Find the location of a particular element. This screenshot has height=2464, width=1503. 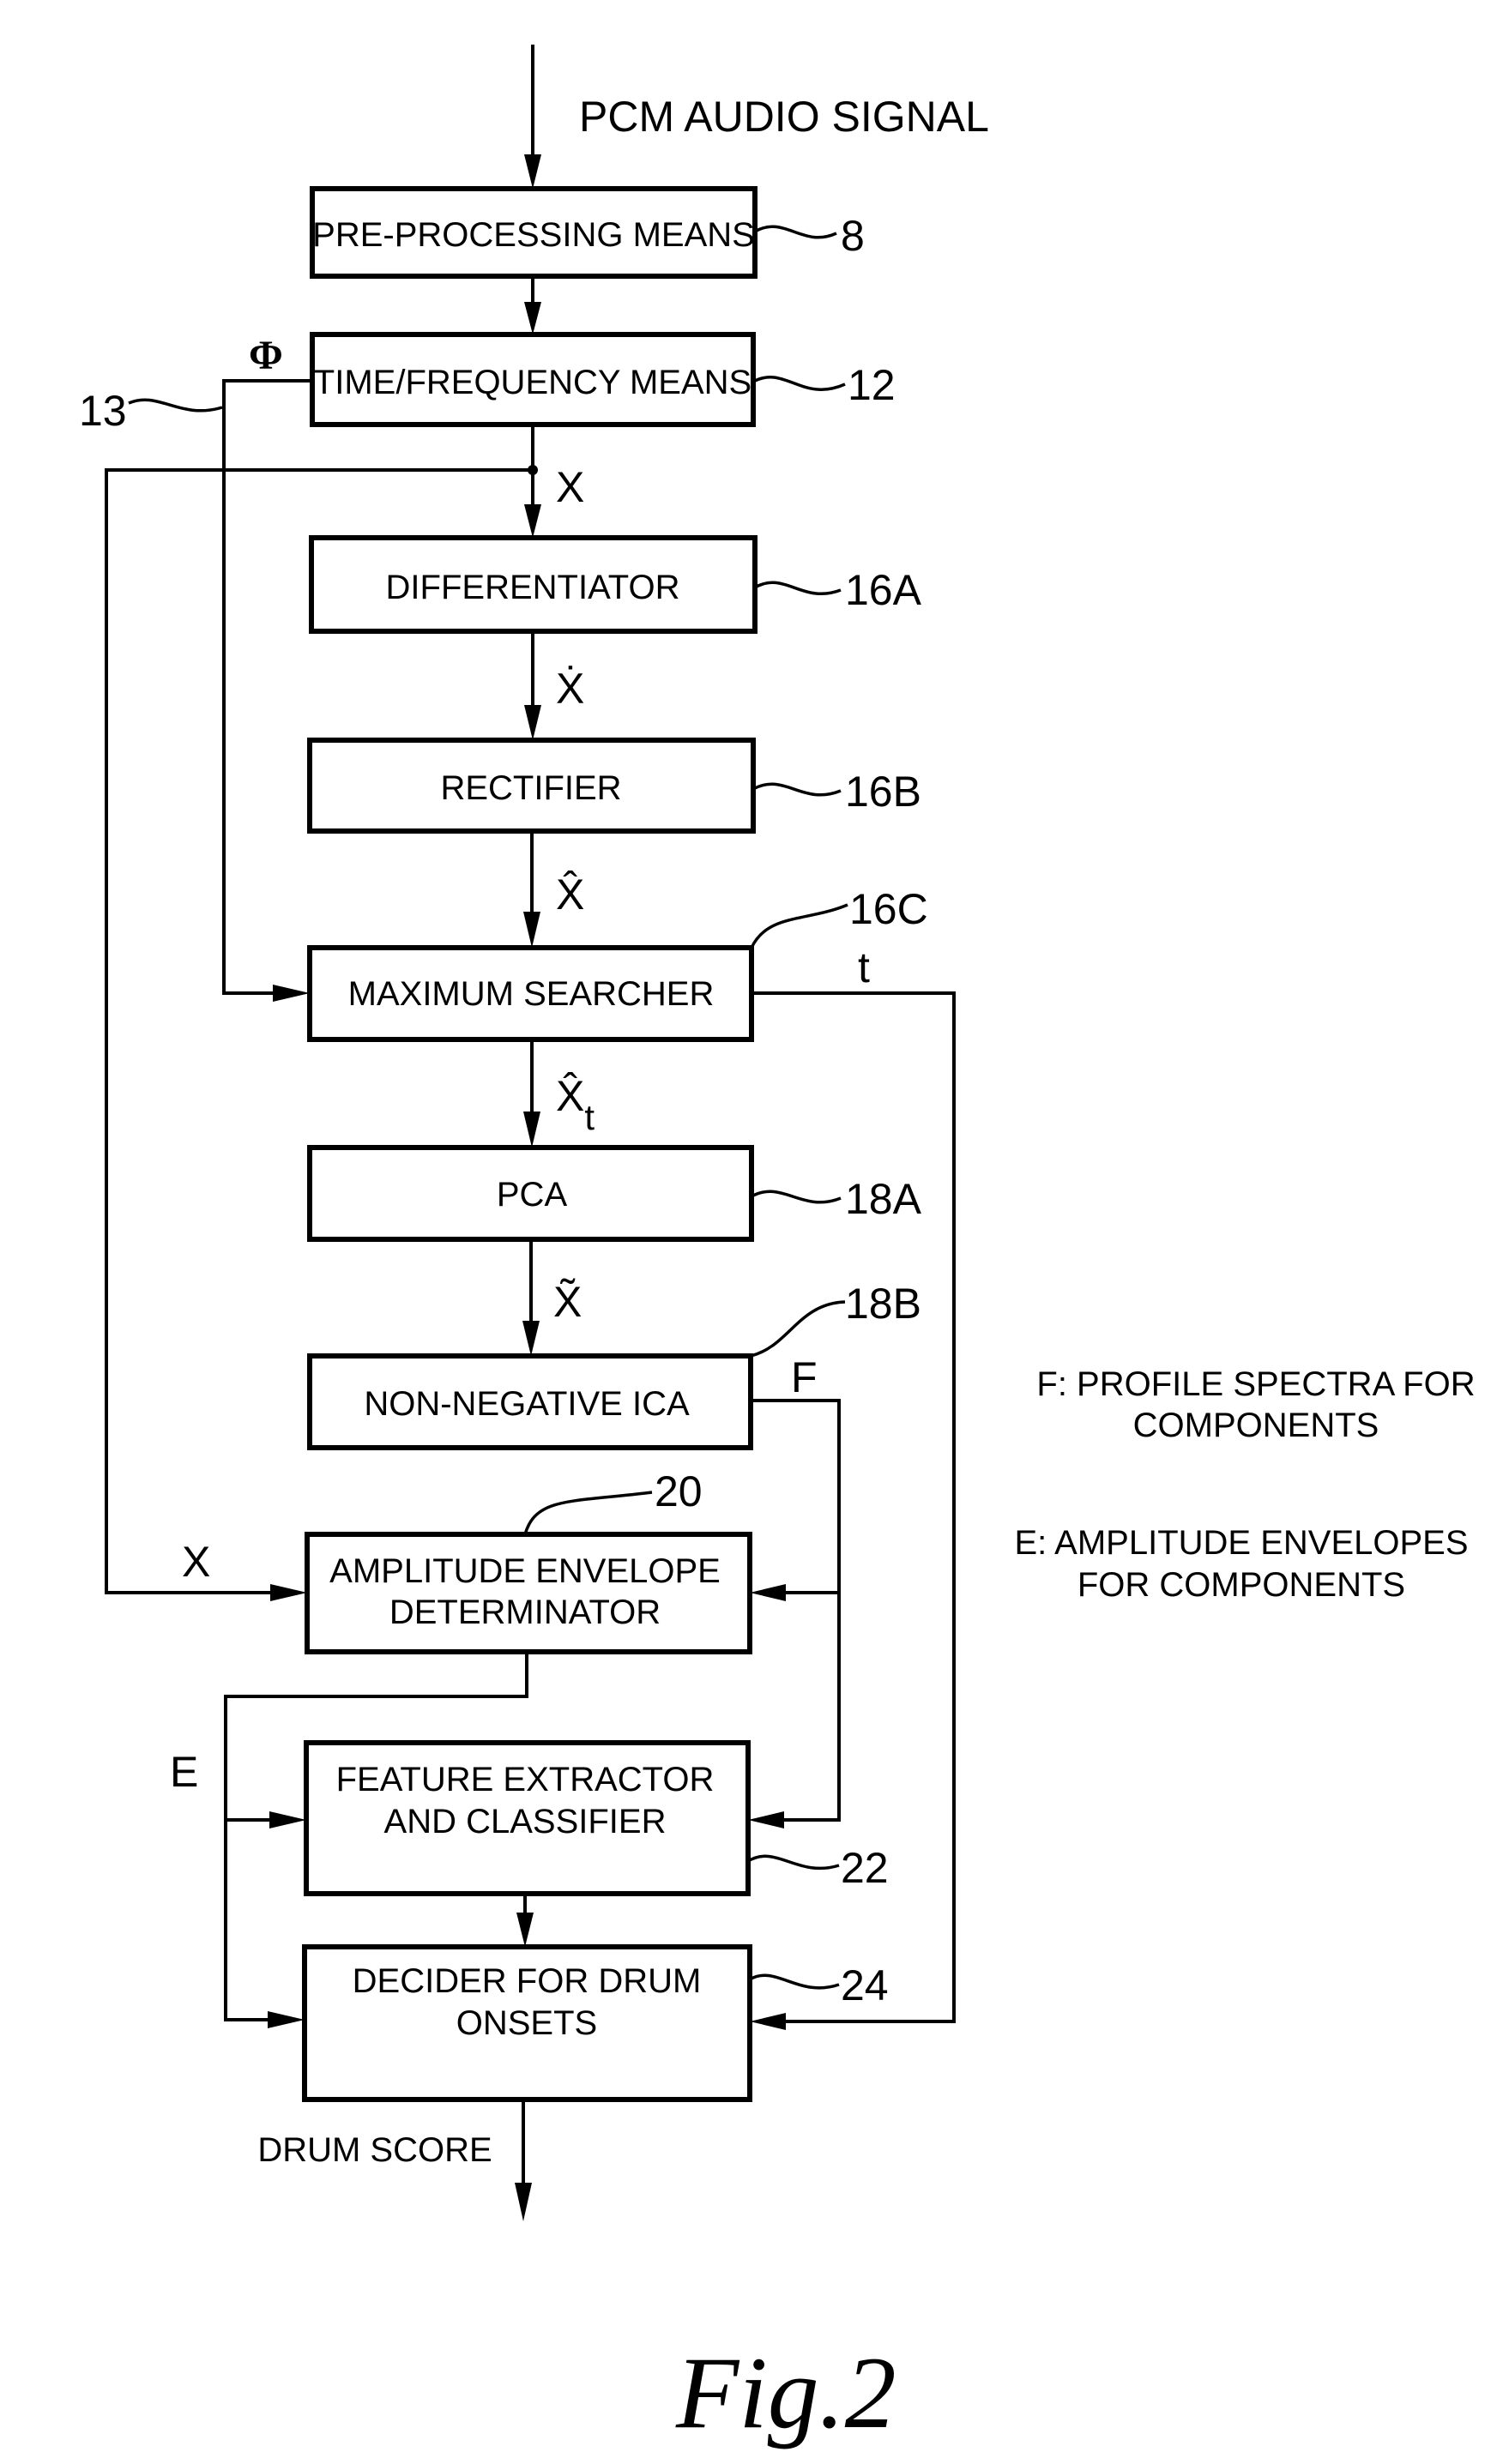

ref-number-18b: 18B is located at coordinates (883, 1304).